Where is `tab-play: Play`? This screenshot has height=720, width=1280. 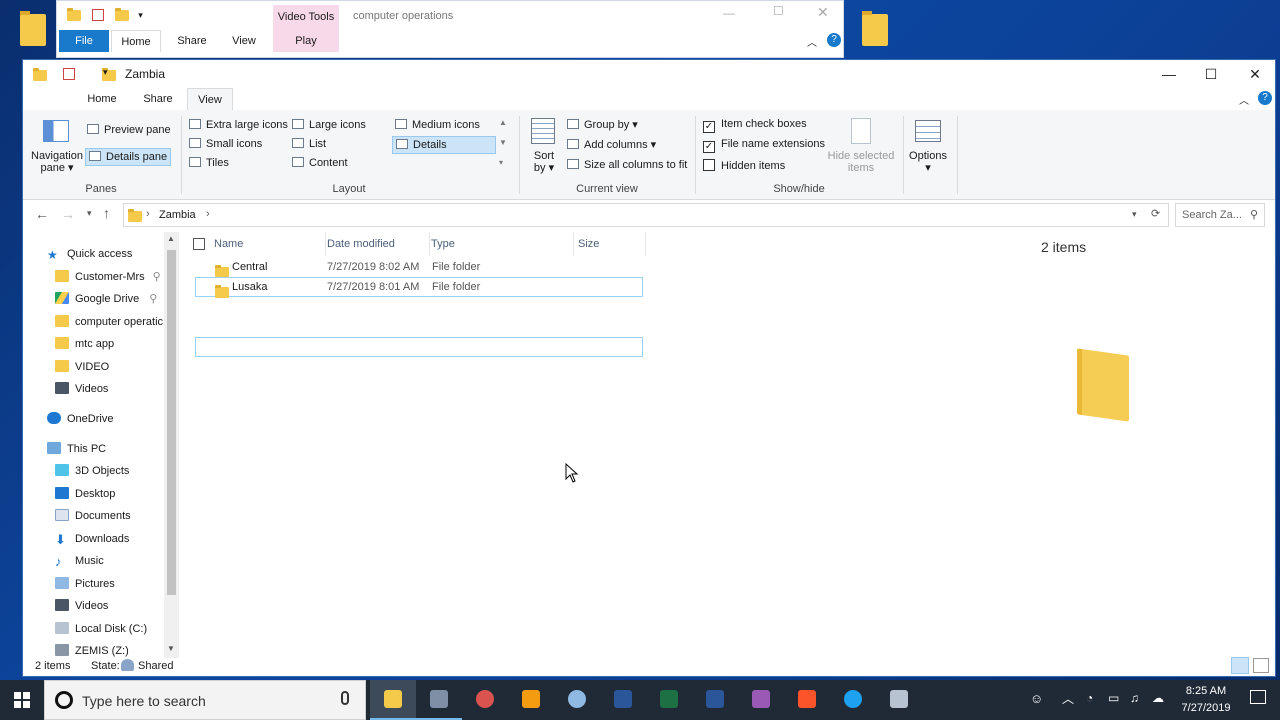 tab-play: Play is located at coordinates (306, 41).